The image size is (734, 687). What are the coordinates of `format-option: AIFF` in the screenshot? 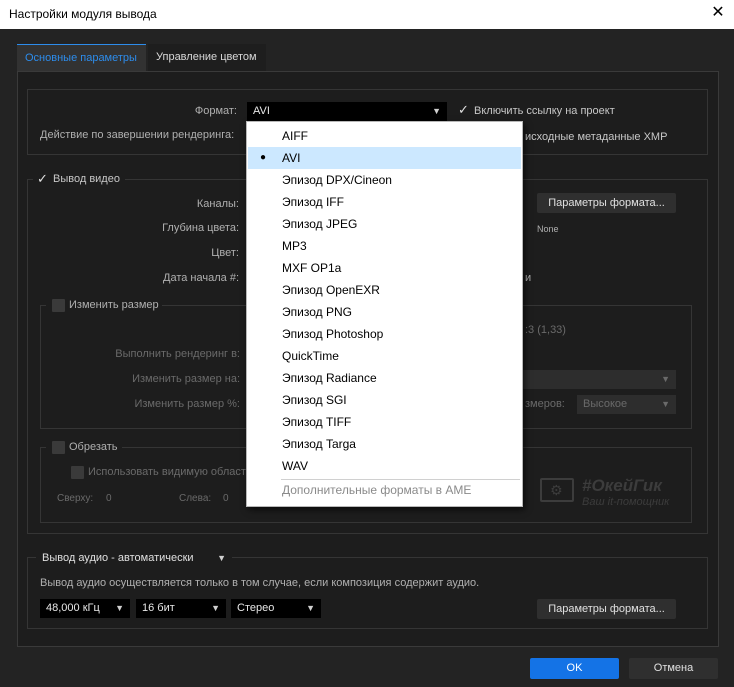 It's located at (384, 136).